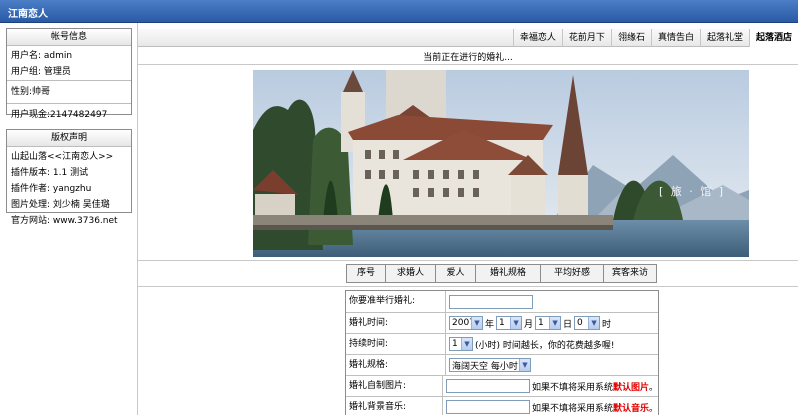 This screenshot has height=415, width=798. What do you see at coordinates (69, 37) in the screenshot?
I see `account-panel-header: 帐号信息` at bounding box center [69, 37].